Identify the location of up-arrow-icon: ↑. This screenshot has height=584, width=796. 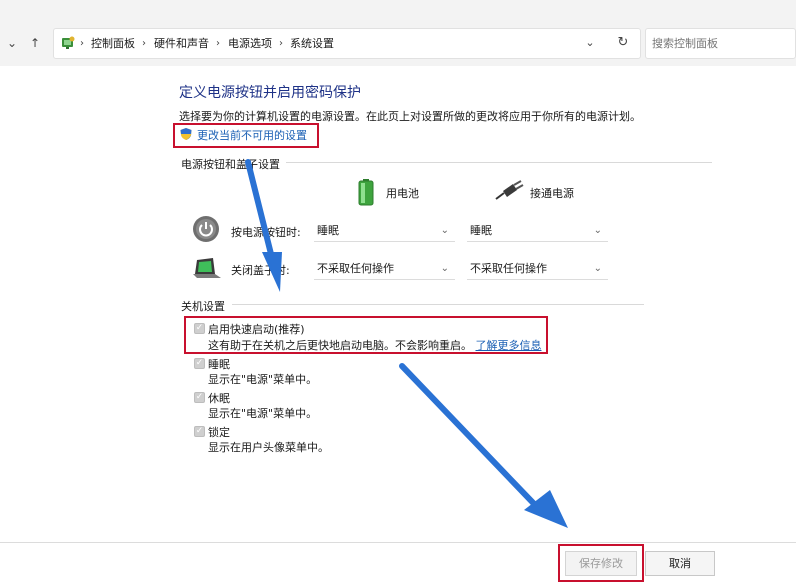
(35, 43).